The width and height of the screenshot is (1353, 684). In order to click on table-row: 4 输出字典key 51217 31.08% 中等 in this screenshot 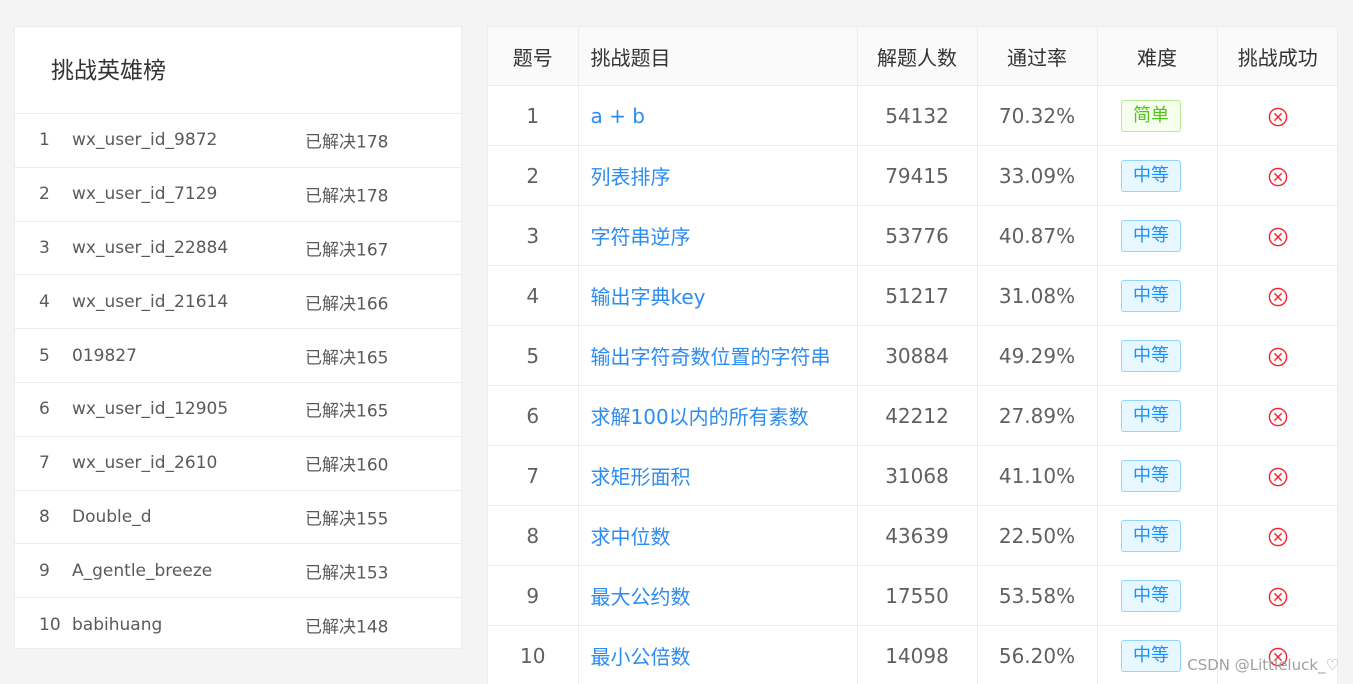, I will do `click(912, 295)`.